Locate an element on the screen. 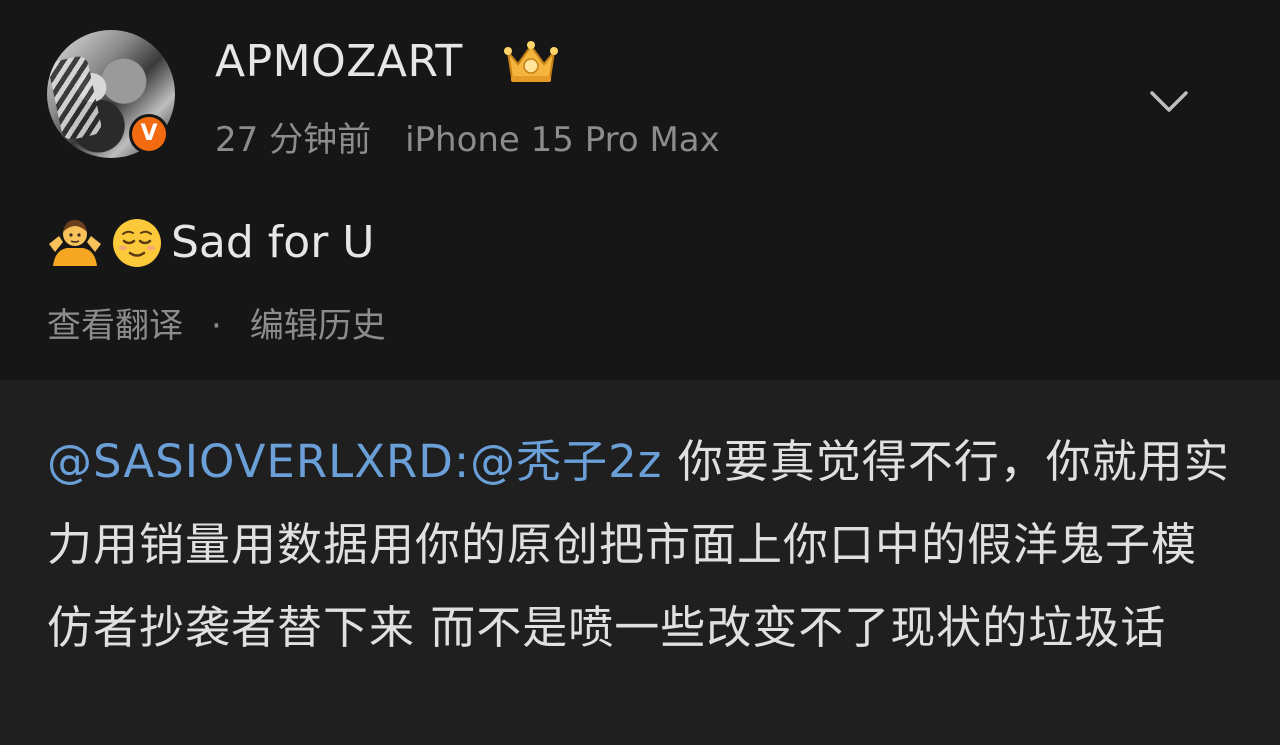  relieved-face-icon is located at coordinates (137, 243).